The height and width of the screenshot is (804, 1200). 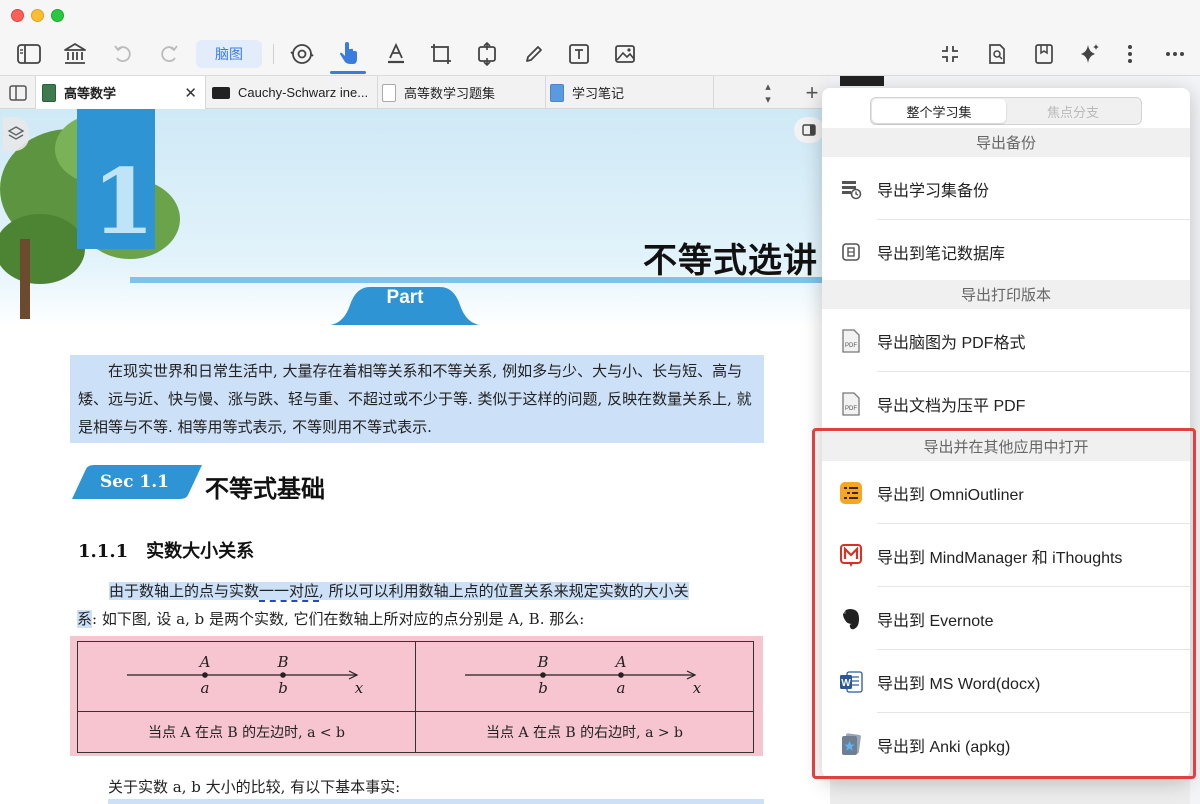 I want to click on figure-cell-left: A B a b x, so click(x=246, y=676).